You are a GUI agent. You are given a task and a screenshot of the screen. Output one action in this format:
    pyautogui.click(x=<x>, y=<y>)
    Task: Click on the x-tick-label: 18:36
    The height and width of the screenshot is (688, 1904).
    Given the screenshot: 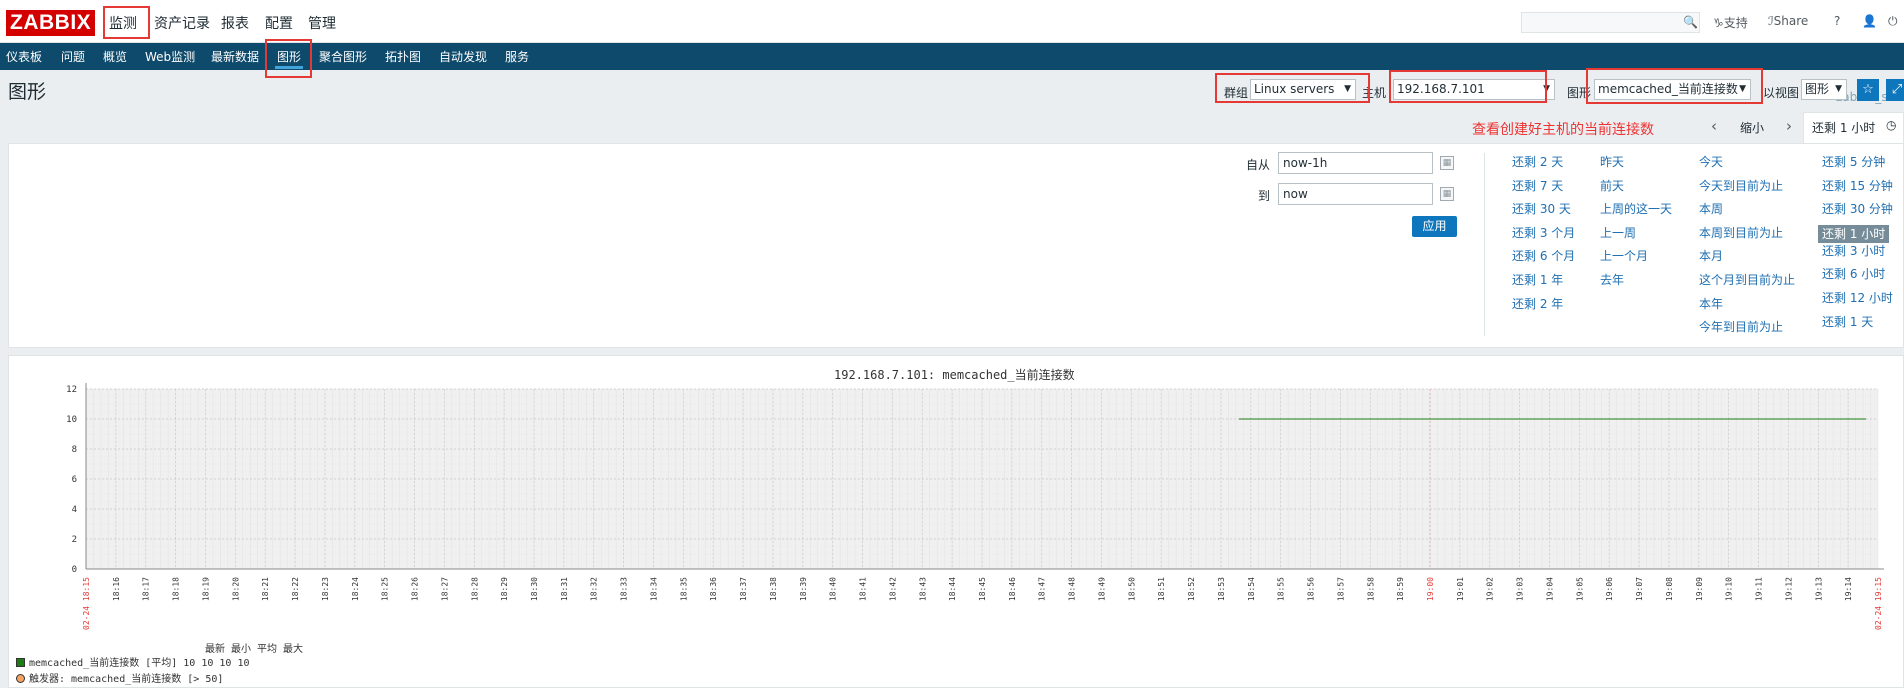 What is the action you would take?
    pyautogui.click(x=713, y=589)
    